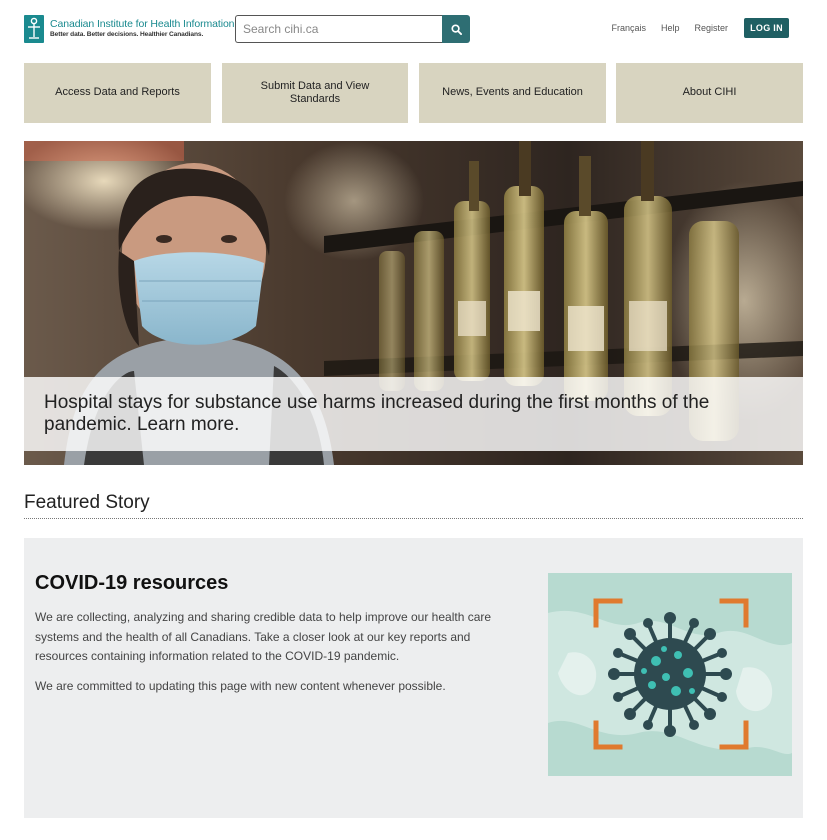 The height and width of the screenshot is (840, 827). Describe the element at coordinates (315, 93) in the screenshot. I see `nav-submit-data: Submit Data and View Standards` at that location.